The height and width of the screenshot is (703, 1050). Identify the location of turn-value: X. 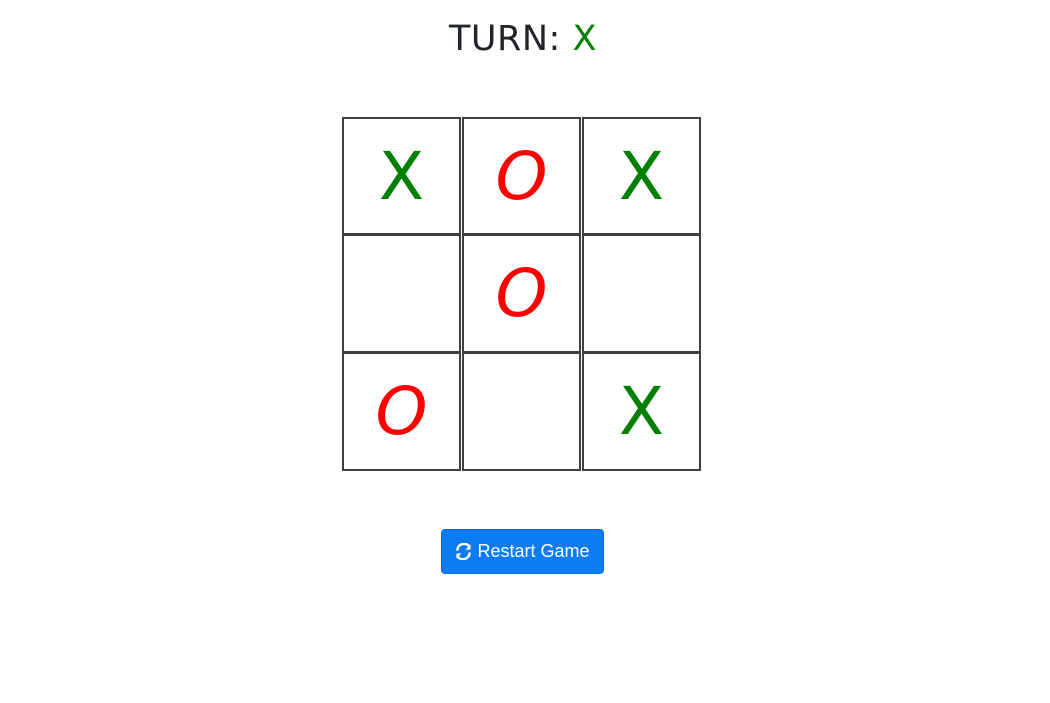
(584, 39).